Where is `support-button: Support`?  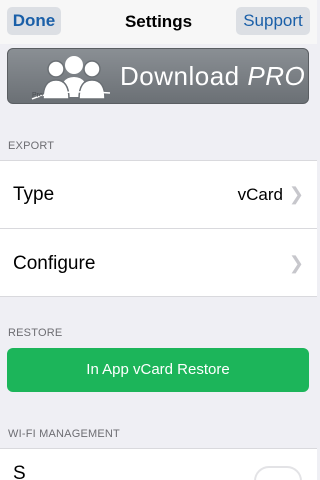
support-button: Support is located at coordinates (273, 21).